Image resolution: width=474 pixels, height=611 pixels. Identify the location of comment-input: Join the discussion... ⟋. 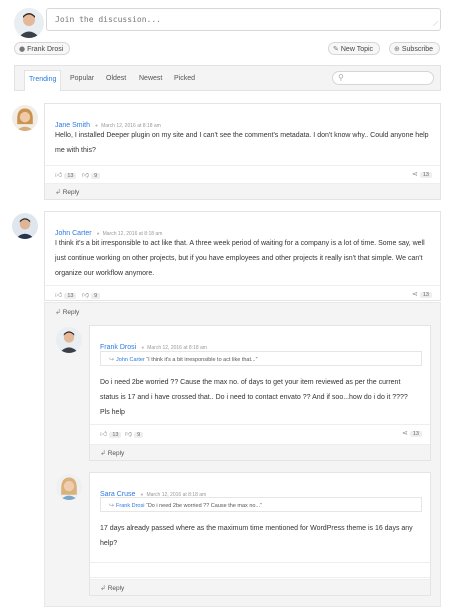
(243, 19).